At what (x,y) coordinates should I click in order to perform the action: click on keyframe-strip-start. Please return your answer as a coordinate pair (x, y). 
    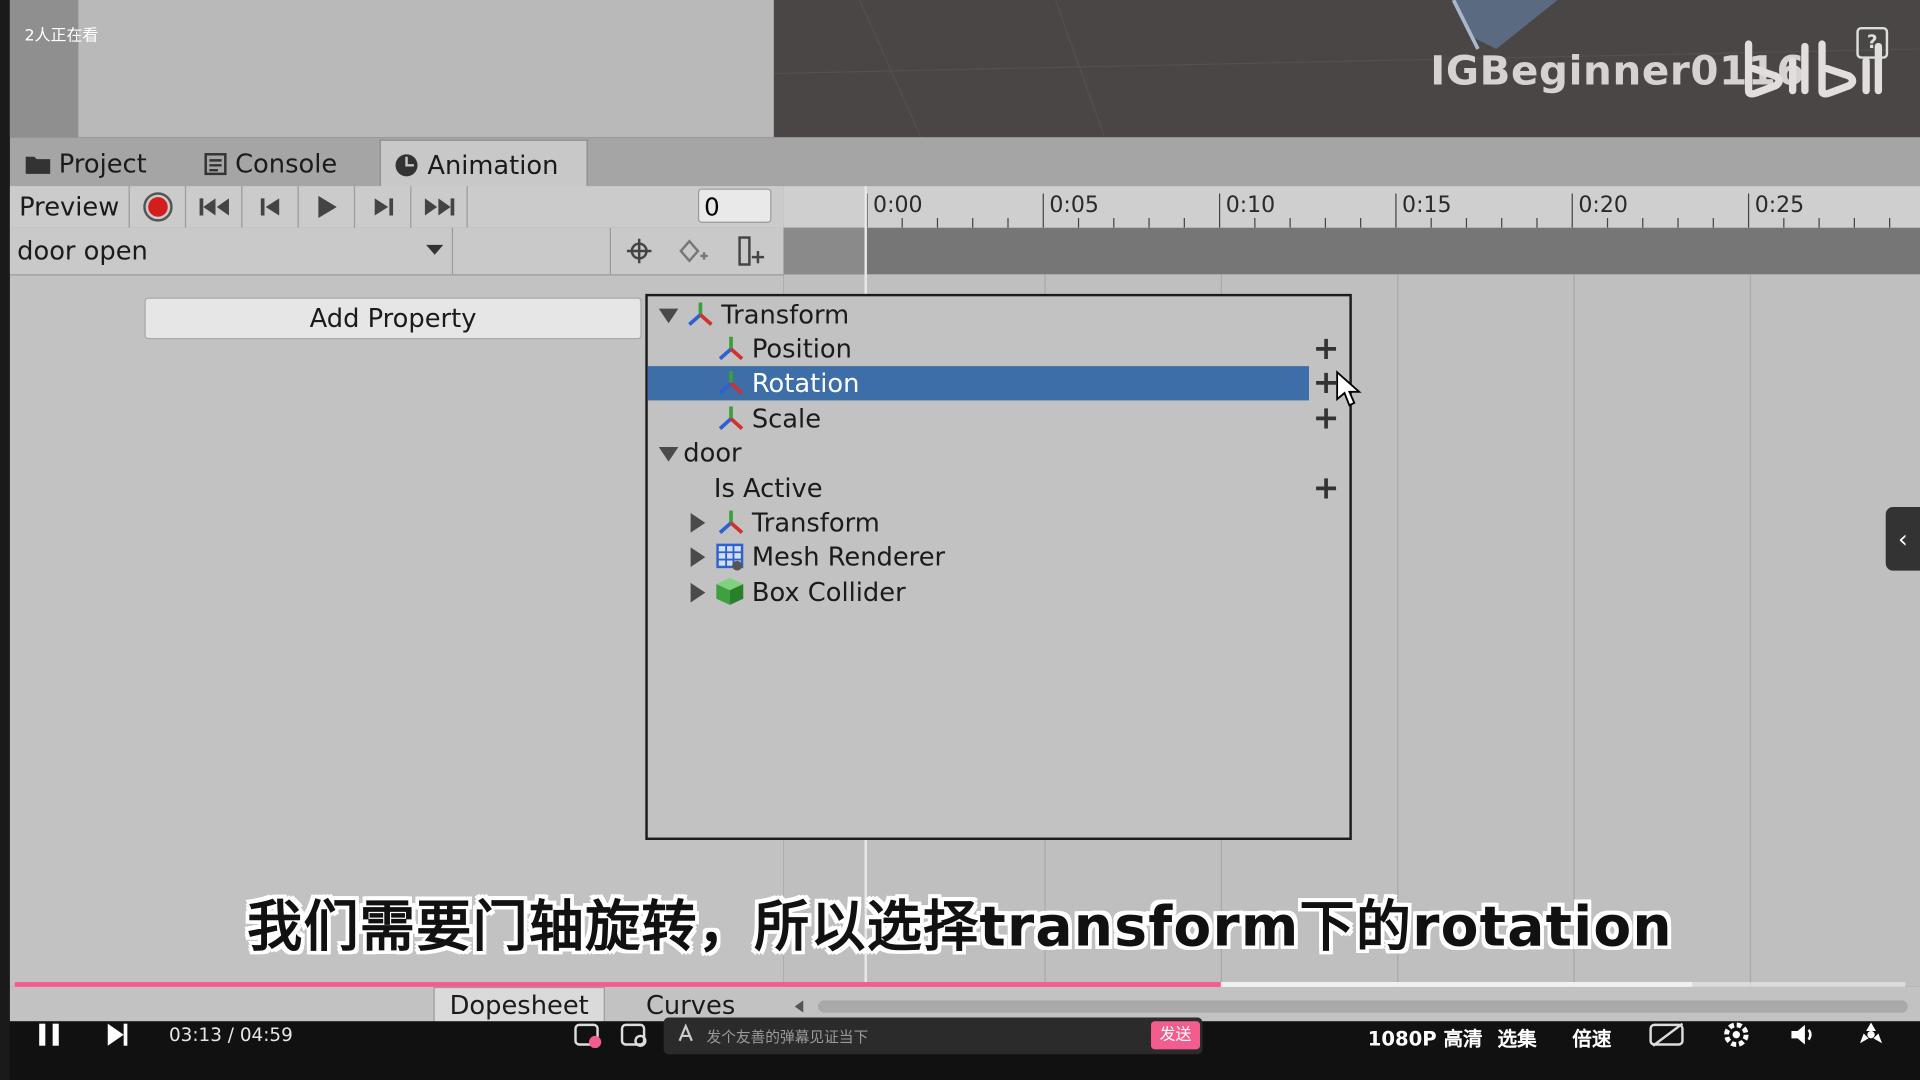
    Looking at the image, I should click on (825, 251).